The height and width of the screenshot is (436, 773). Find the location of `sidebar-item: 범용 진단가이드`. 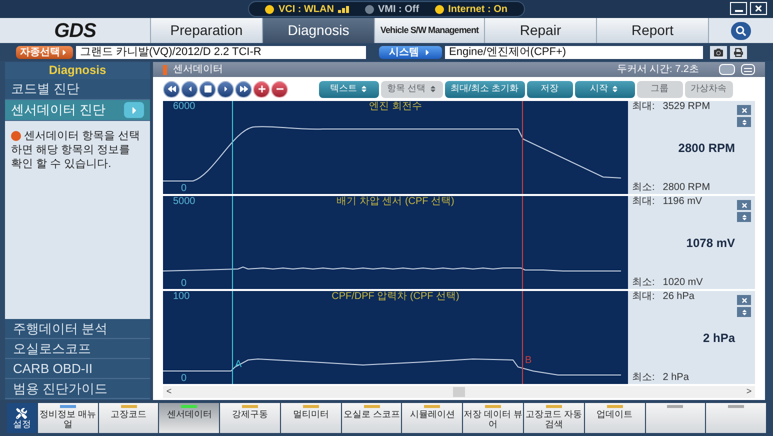

sidebar-item: 범용 진단가이드 is located at coordinates (77, 389).